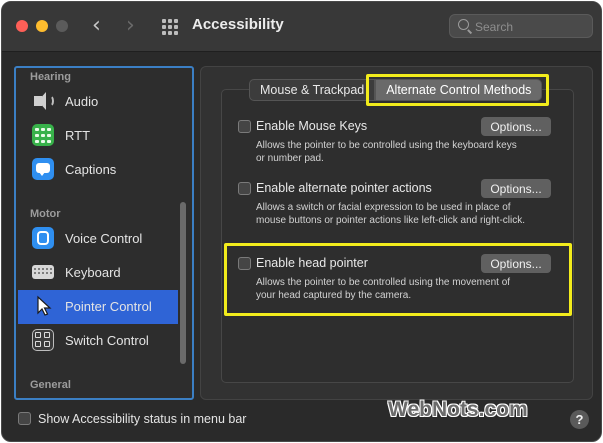 This screenshot has height=443, width=603. Describe the element at coordinates (458, 409) in the screenshot. I see `watermark-logo: WebNots.com` at that location.